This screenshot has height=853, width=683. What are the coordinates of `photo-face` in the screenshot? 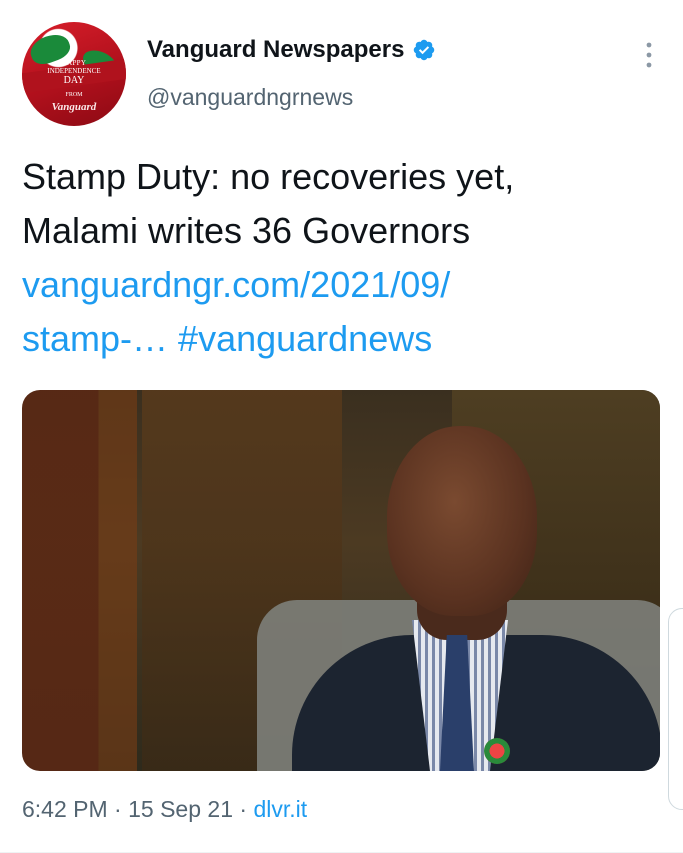 It's located at (462, 521).